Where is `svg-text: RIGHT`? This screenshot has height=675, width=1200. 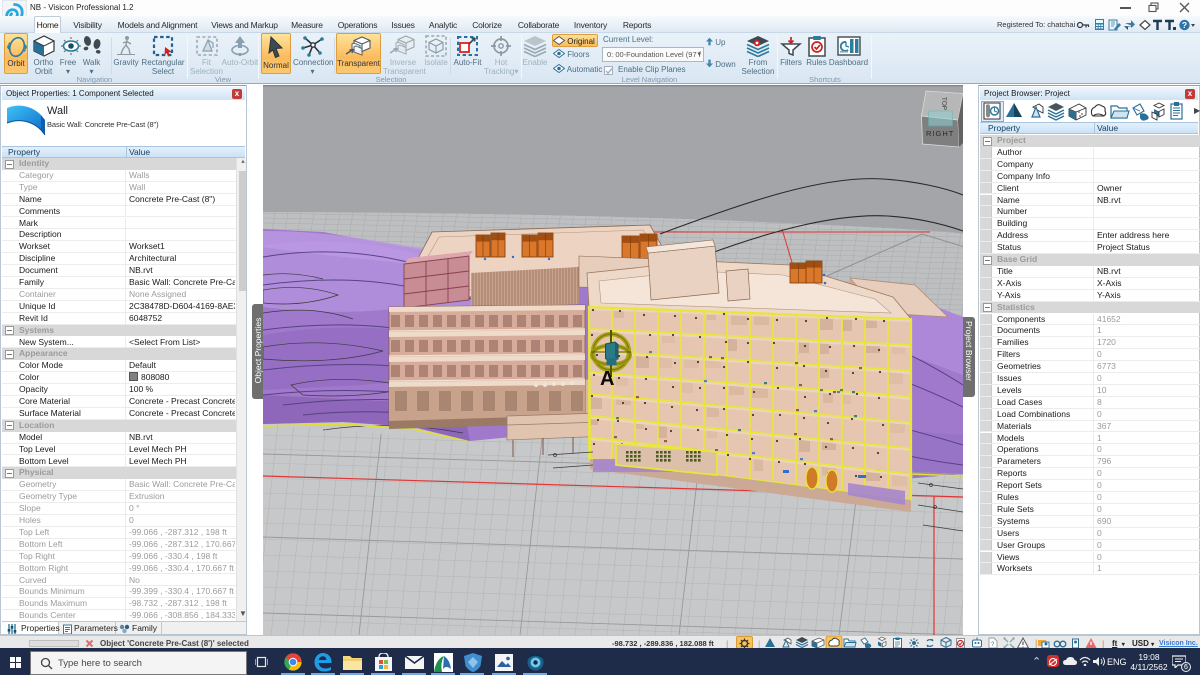
svg-text: RIGHT is located at coordinates (940, 133).